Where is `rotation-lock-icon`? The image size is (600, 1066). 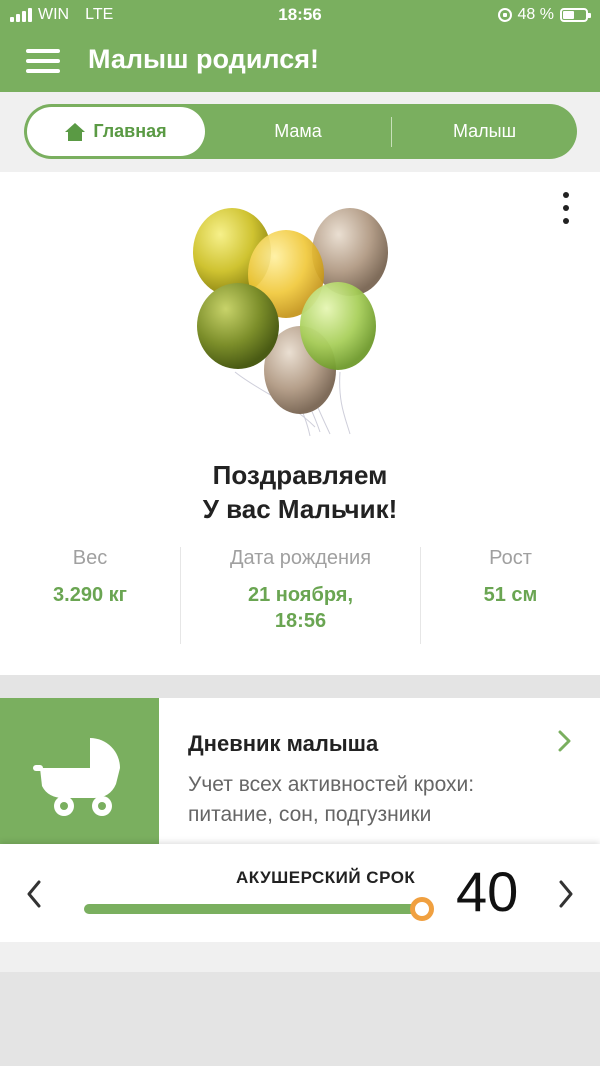 rotation-lock-icon is located at coordinates (504, 15).